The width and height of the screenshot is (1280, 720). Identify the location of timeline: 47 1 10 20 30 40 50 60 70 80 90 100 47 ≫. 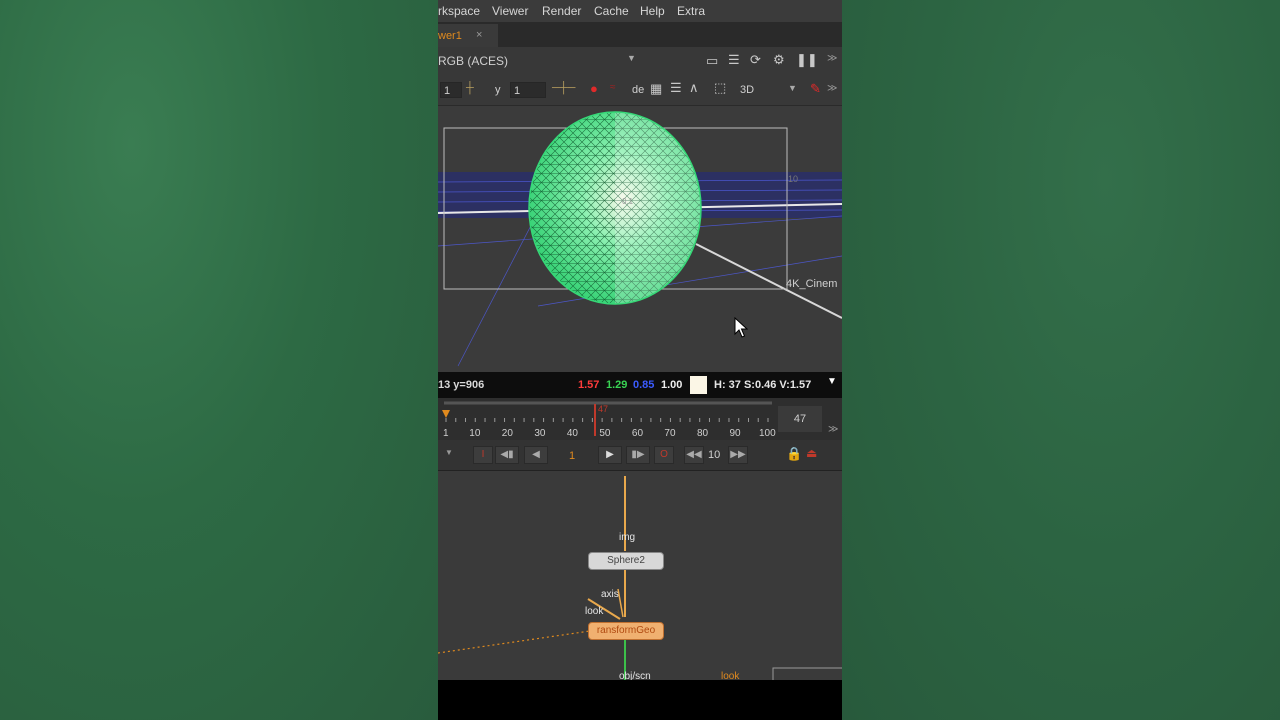
(640, 419).